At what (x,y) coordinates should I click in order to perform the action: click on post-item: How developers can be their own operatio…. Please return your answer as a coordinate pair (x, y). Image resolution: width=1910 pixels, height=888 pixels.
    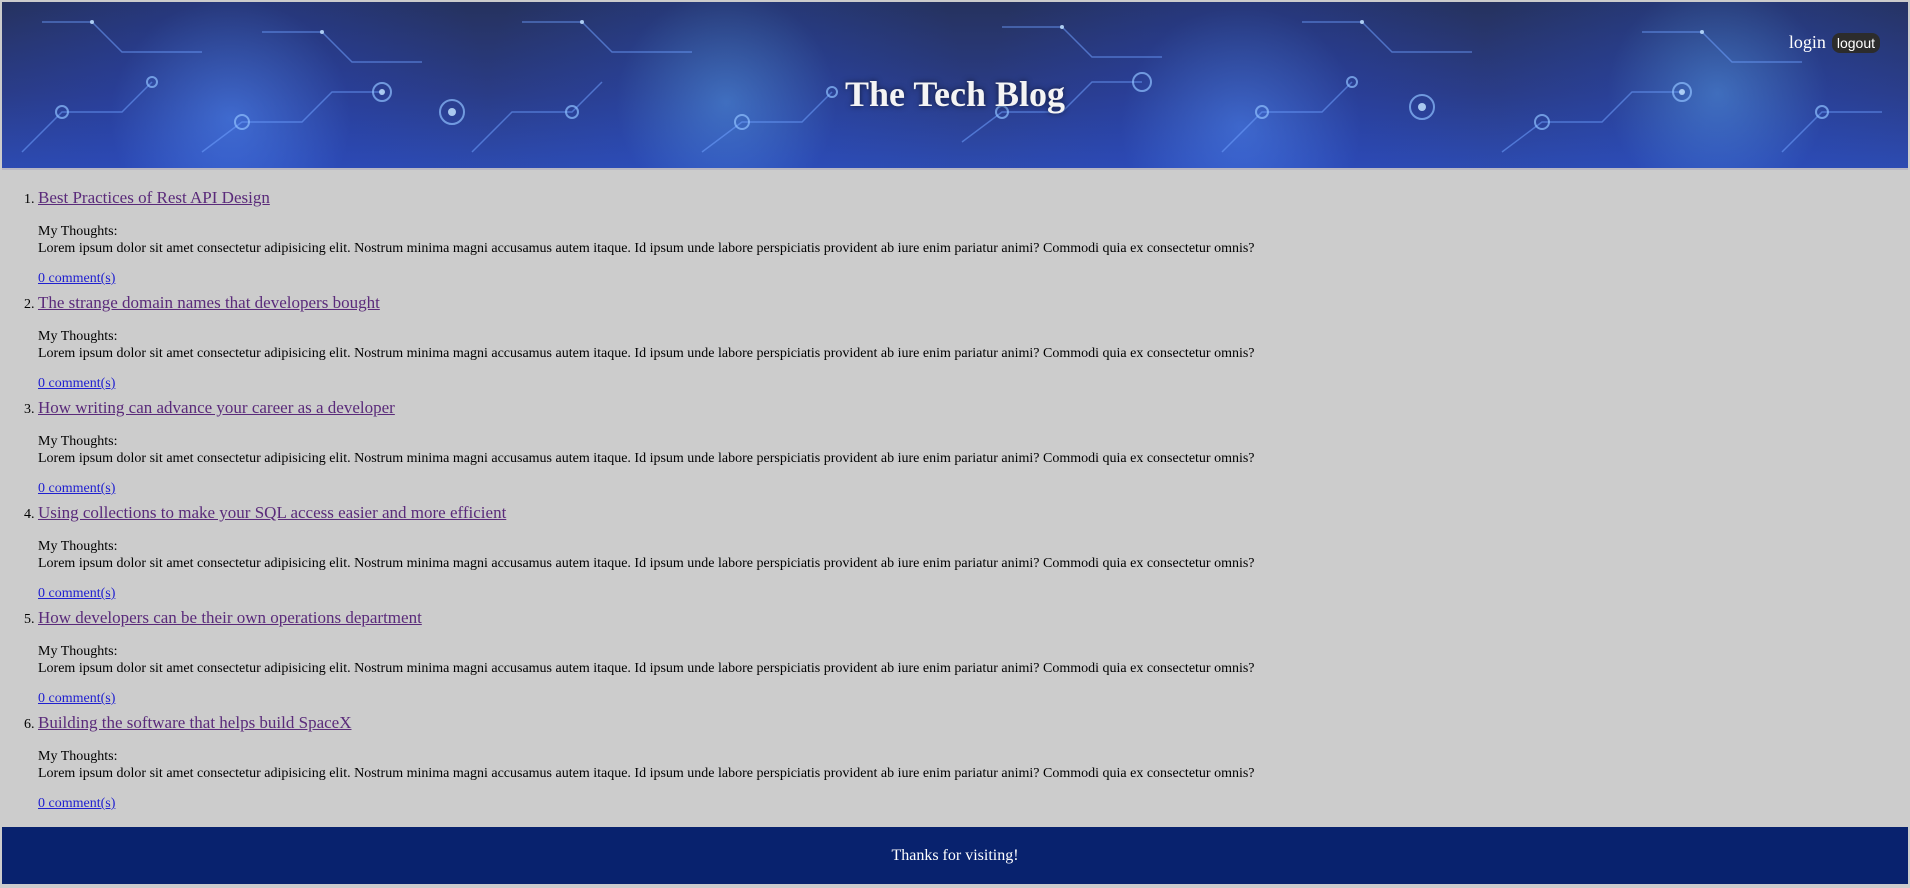
    Looking at the image, I should click on (973, 660).